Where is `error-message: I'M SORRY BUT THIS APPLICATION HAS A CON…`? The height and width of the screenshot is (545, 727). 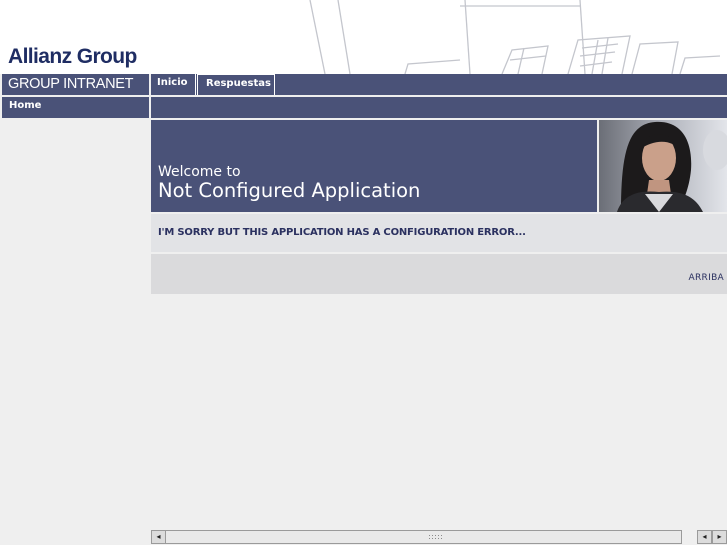 error-message: I'M SORRY BUT THIS APPLICATION HAS A CON… is located at coordinates (342, 232).